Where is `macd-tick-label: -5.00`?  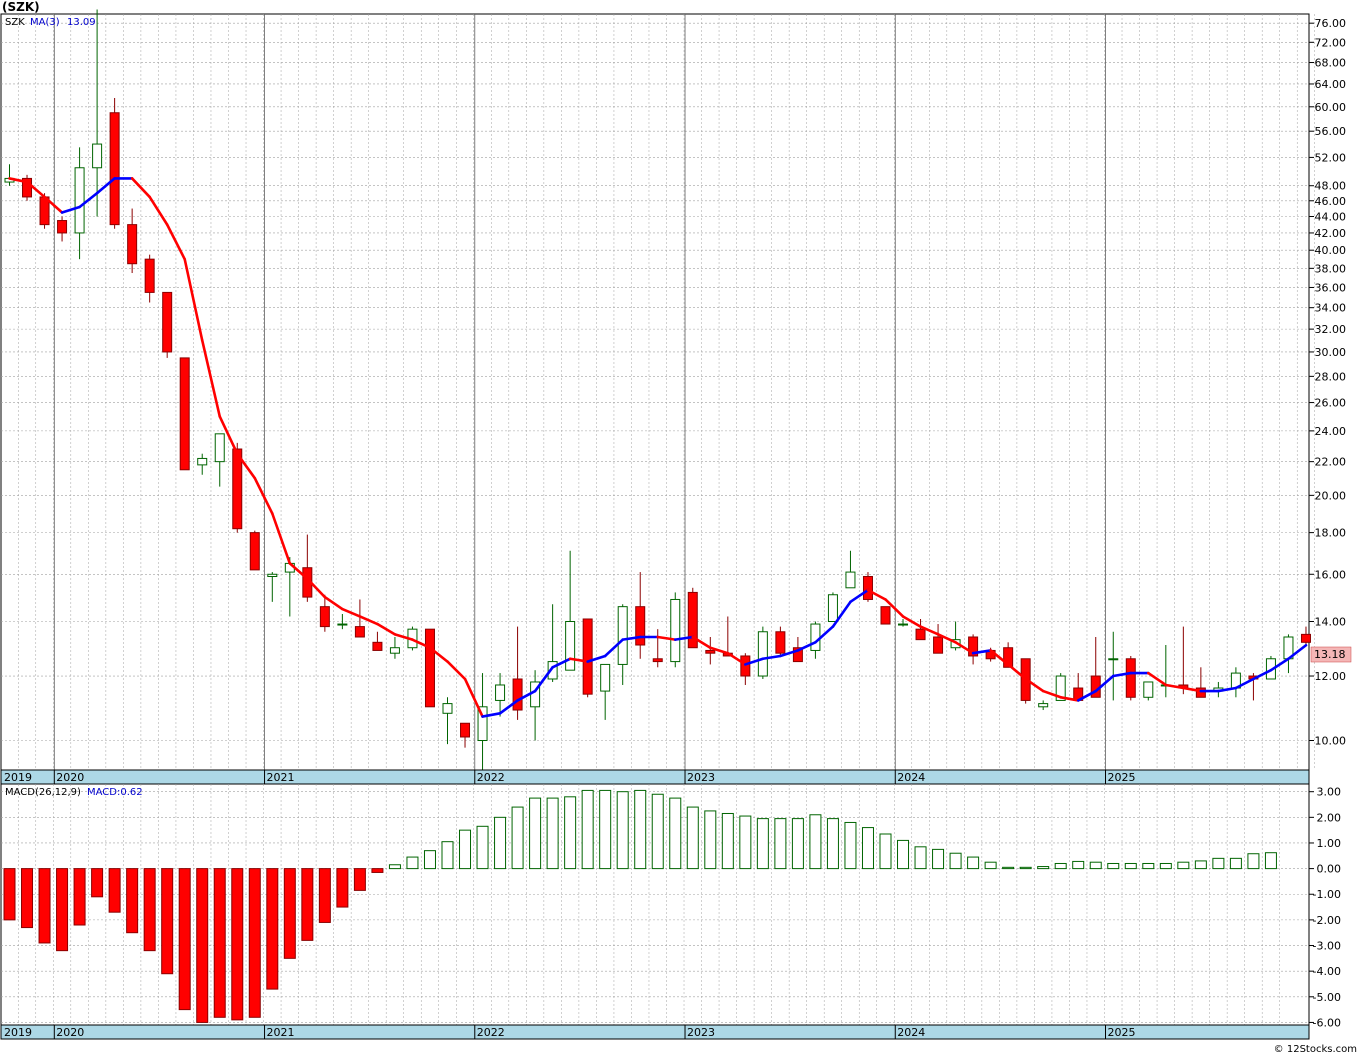 macd-tick-label: -5.00 is located at coordinates (1327, 997).